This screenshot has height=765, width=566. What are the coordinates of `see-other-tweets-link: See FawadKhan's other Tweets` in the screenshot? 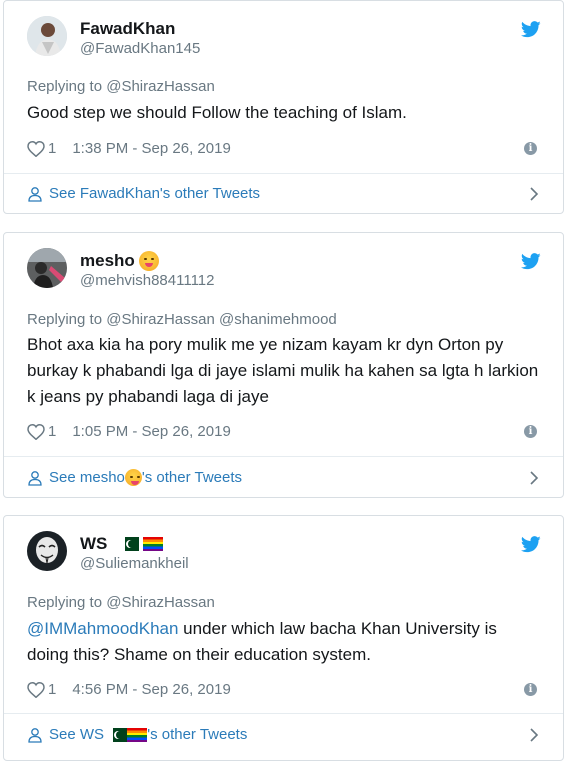 It's located at (284, 193).